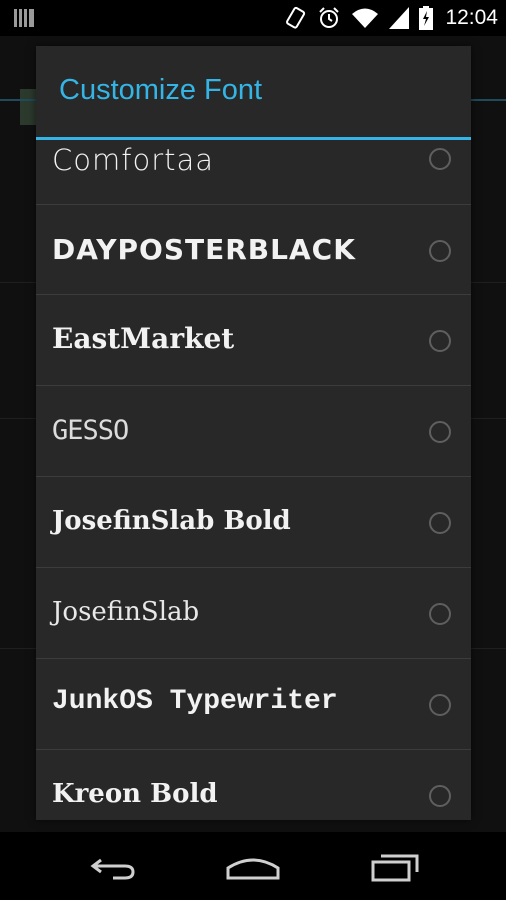  What do you see at coordinates (195, 701) in the screenshot?
I see `font-option-label: JunkOS Typewriter` at bounding box center [195, 701].